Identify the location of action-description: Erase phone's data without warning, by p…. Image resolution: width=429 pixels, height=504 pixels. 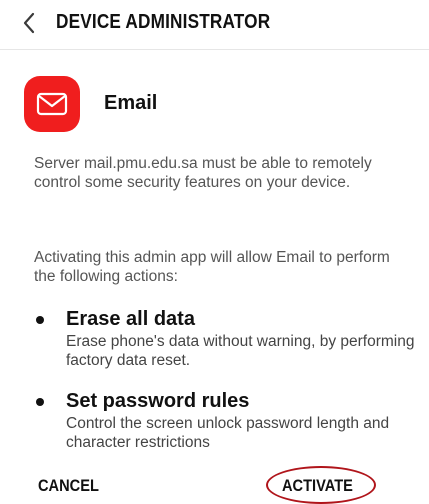
(240, 351).